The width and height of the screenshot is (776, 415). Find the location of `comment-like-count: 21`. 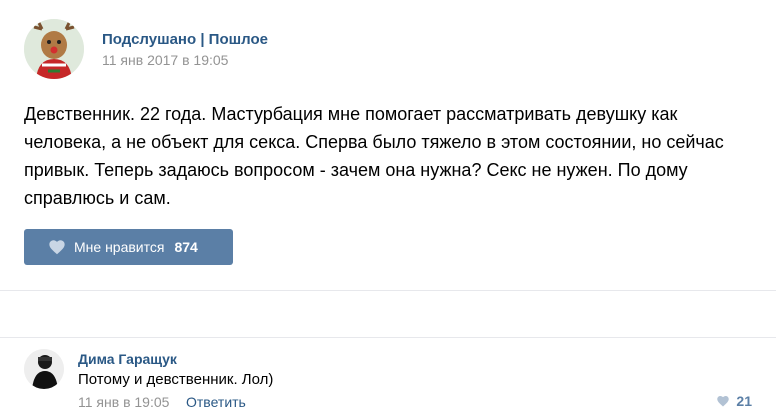

comment-like-count: 21 is located at coordinates (744, 401).